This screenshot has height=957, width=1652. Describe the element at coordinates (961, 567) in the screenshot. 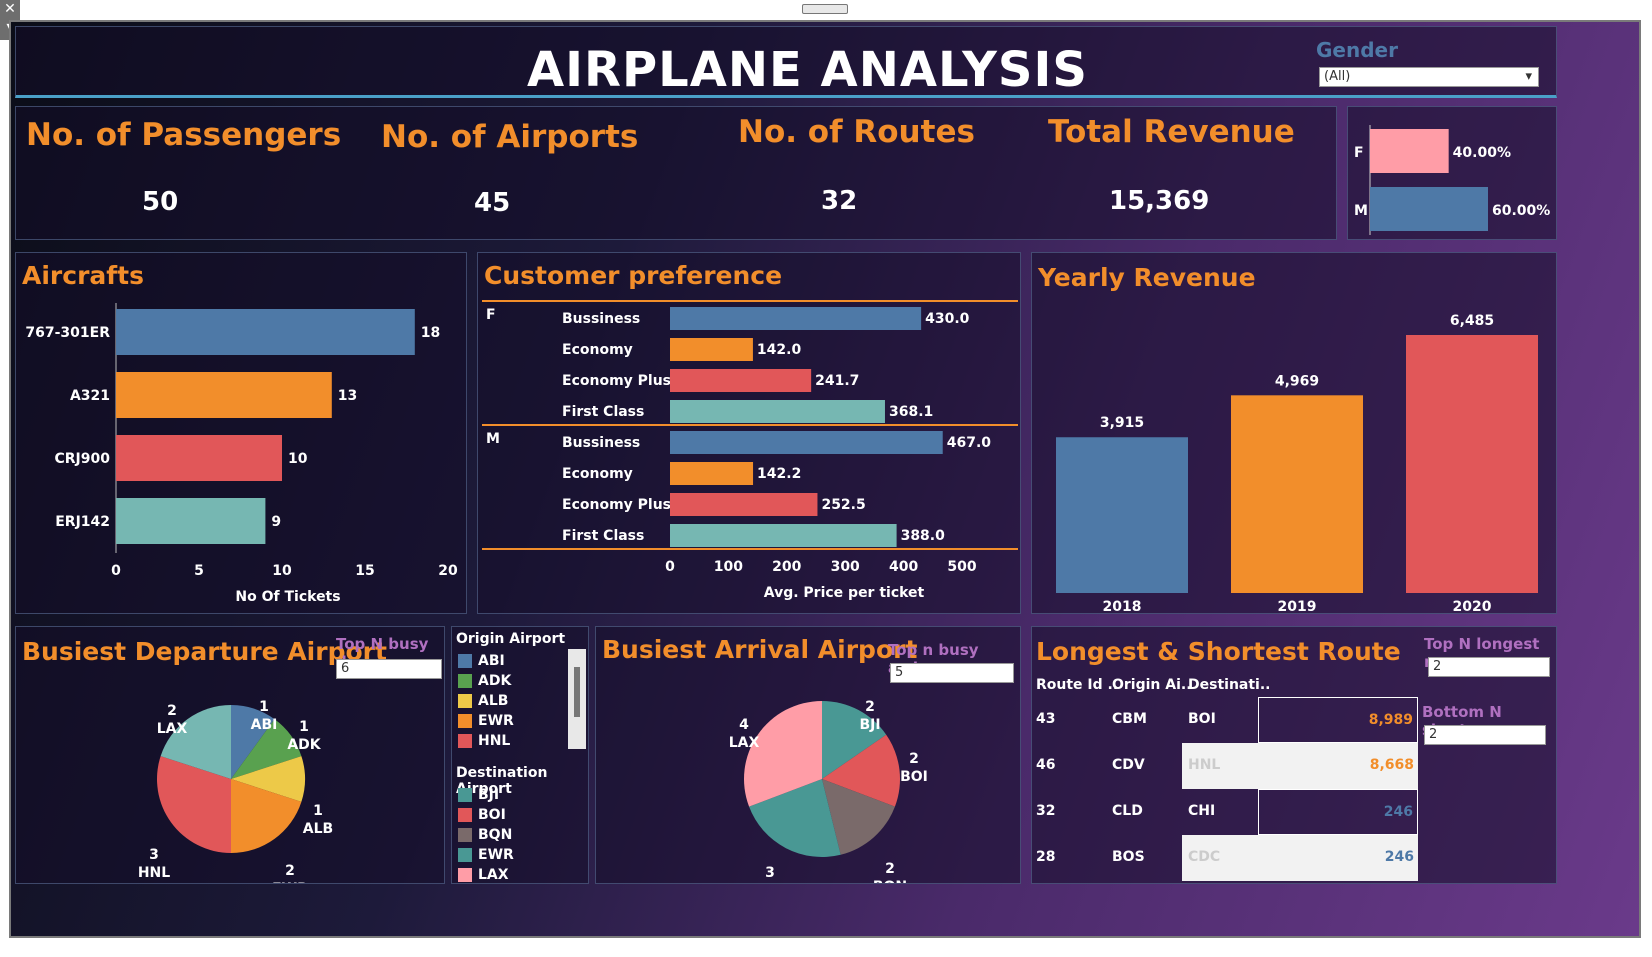

I see `pref-x-tick: 500` at that location.